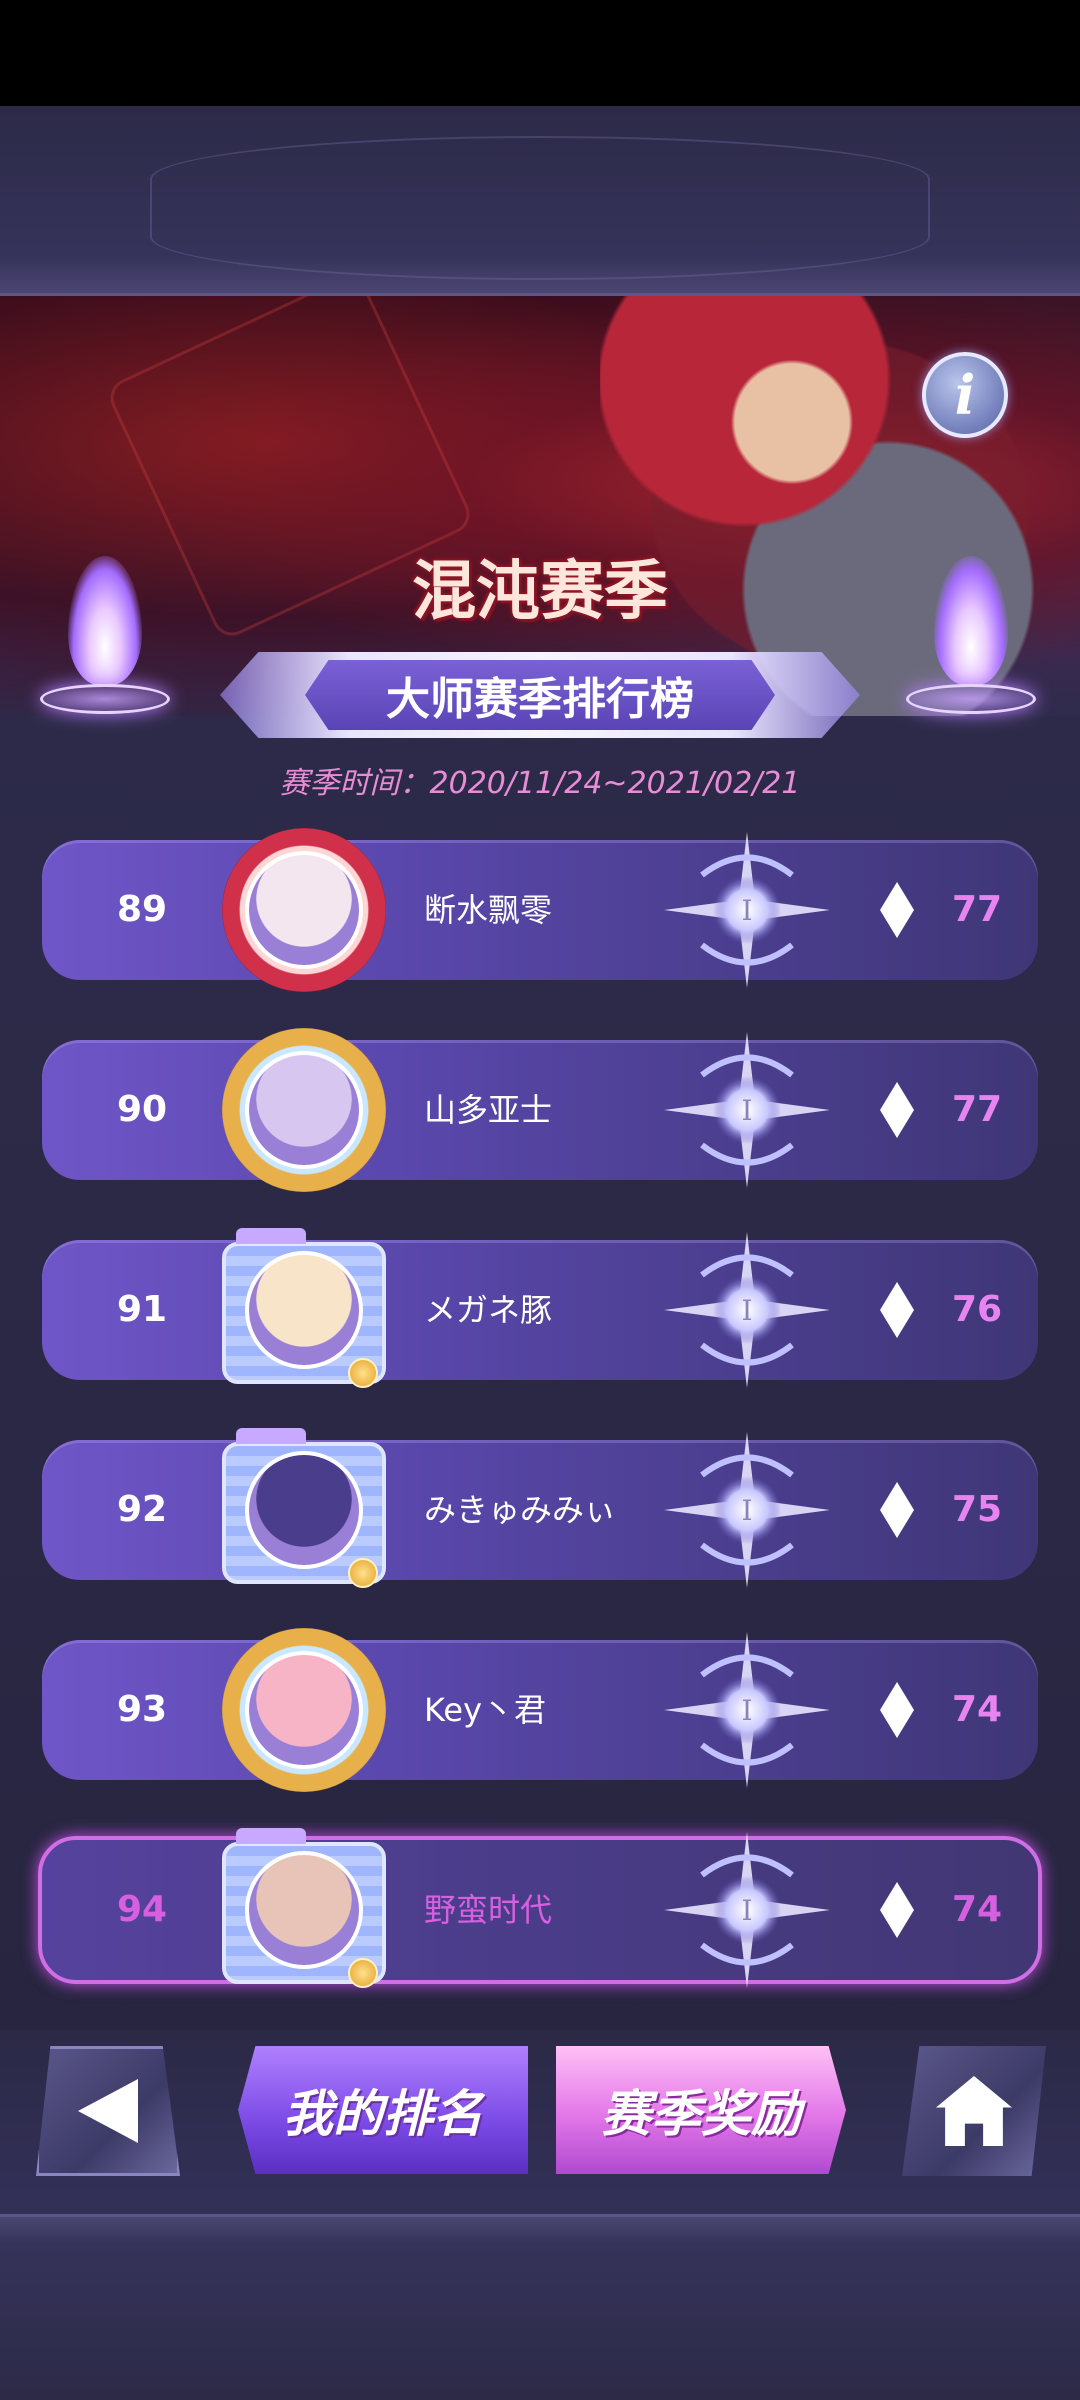  I want to click on leaderboard-title-ribbon: 大师赛季排行榜, so click(540, 695).